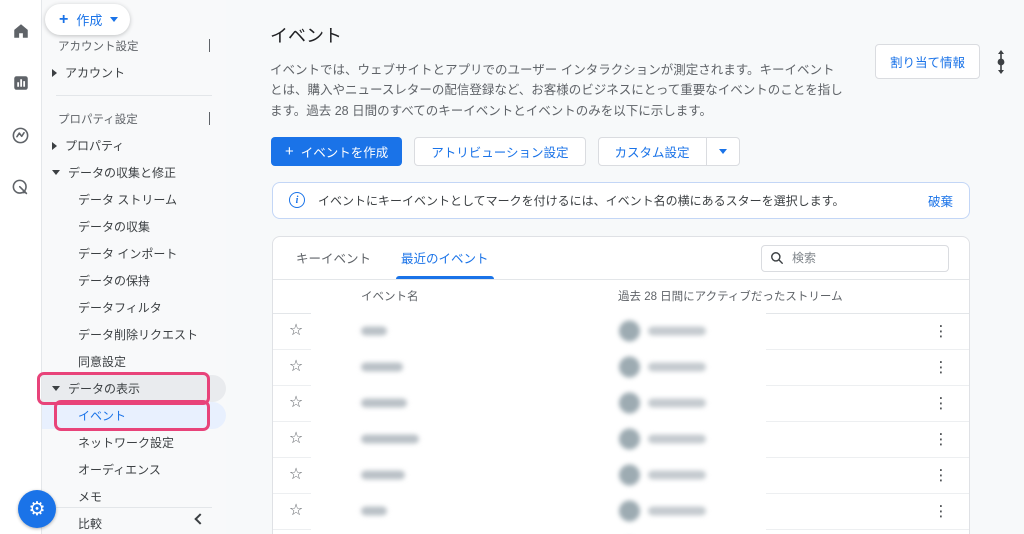 The height and width of the screenshot is (534, 1024). I want to click on sidebar-item-events: イベント, so click(134, 415).